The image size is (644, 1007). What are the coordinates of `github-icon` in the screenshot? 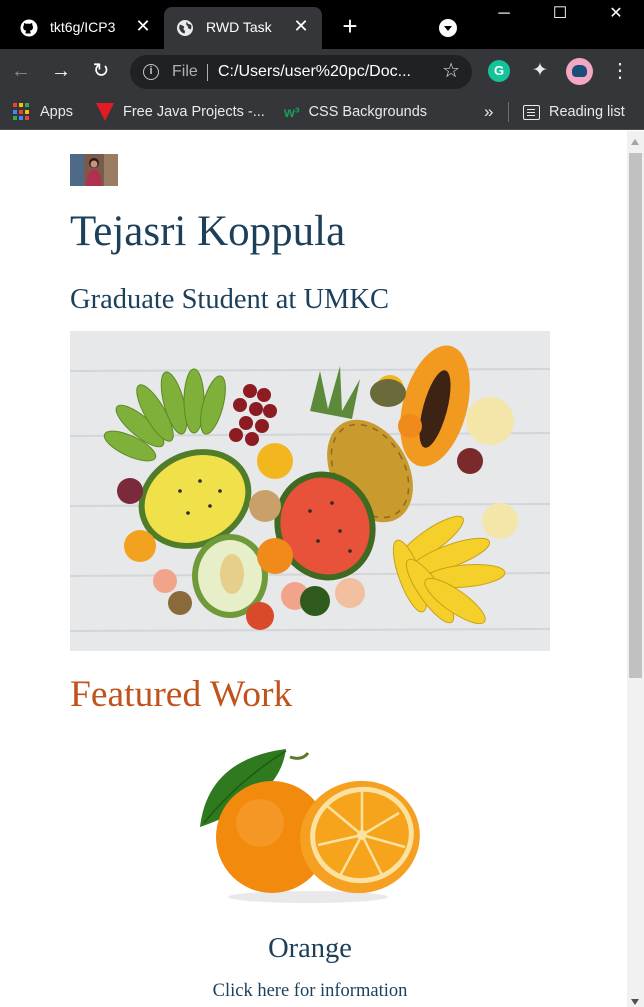 It's located at (29, 28).